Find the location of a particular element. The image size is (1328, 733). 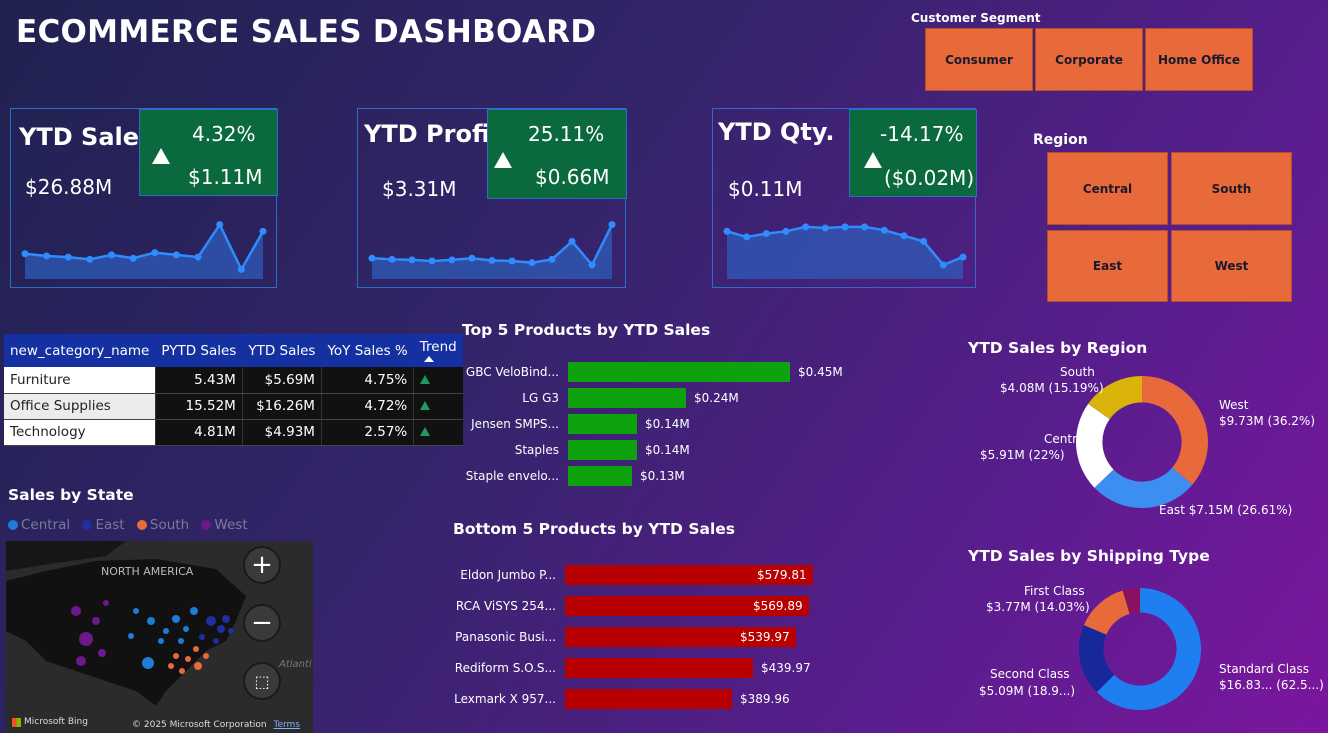

cell-category: Technology is located at coordinates (80, 432).